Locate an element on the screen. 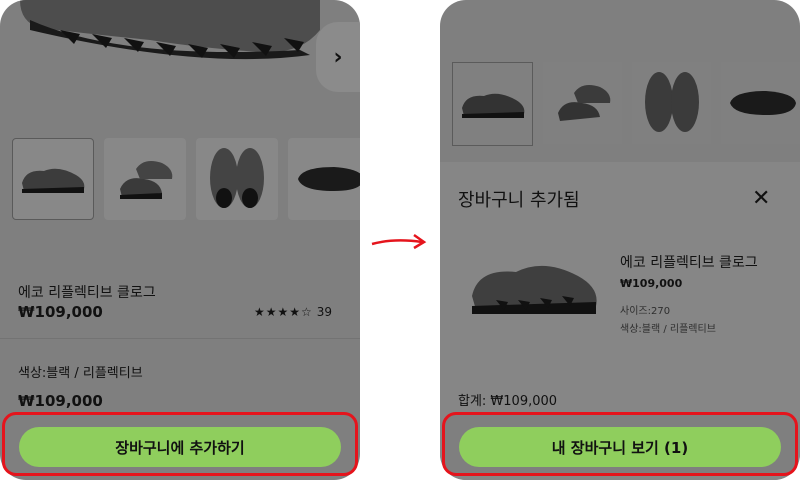 This screenshot has height=480, width=800. view-cart-button: 내 장바구니 보기 (1) is located at coordinates (620, 447).